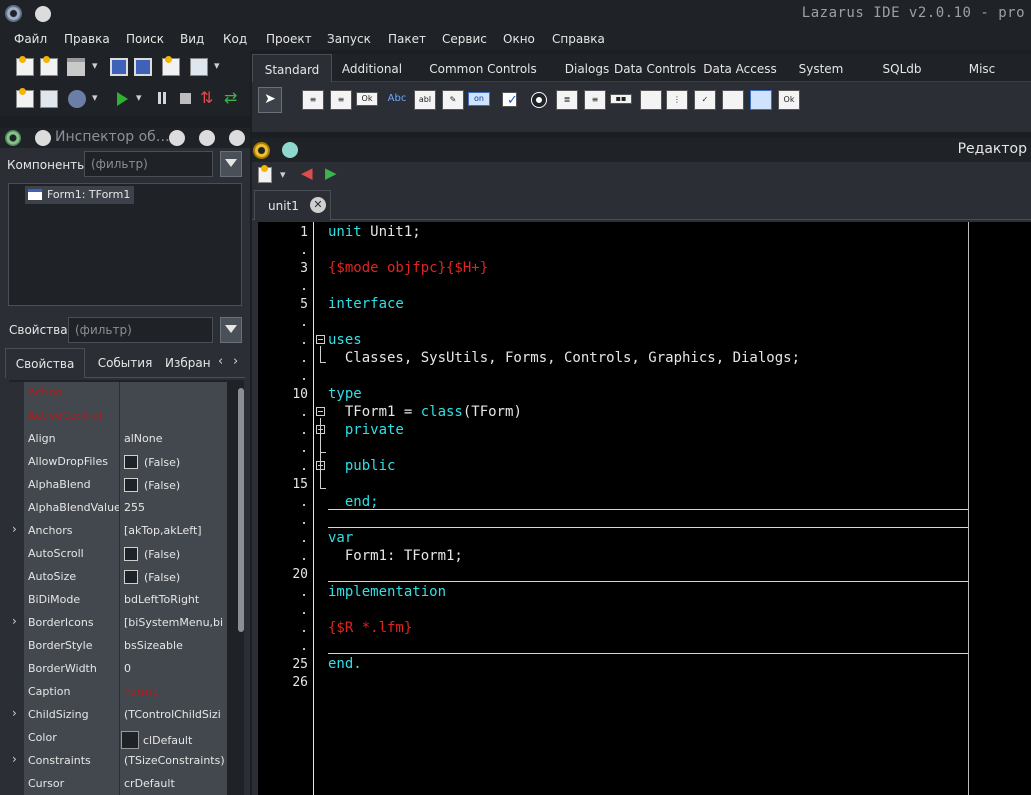  What do you see at coordinates (761, 100) in the screenshot?
I see `frame-icon` at bounding box center [761, 100].